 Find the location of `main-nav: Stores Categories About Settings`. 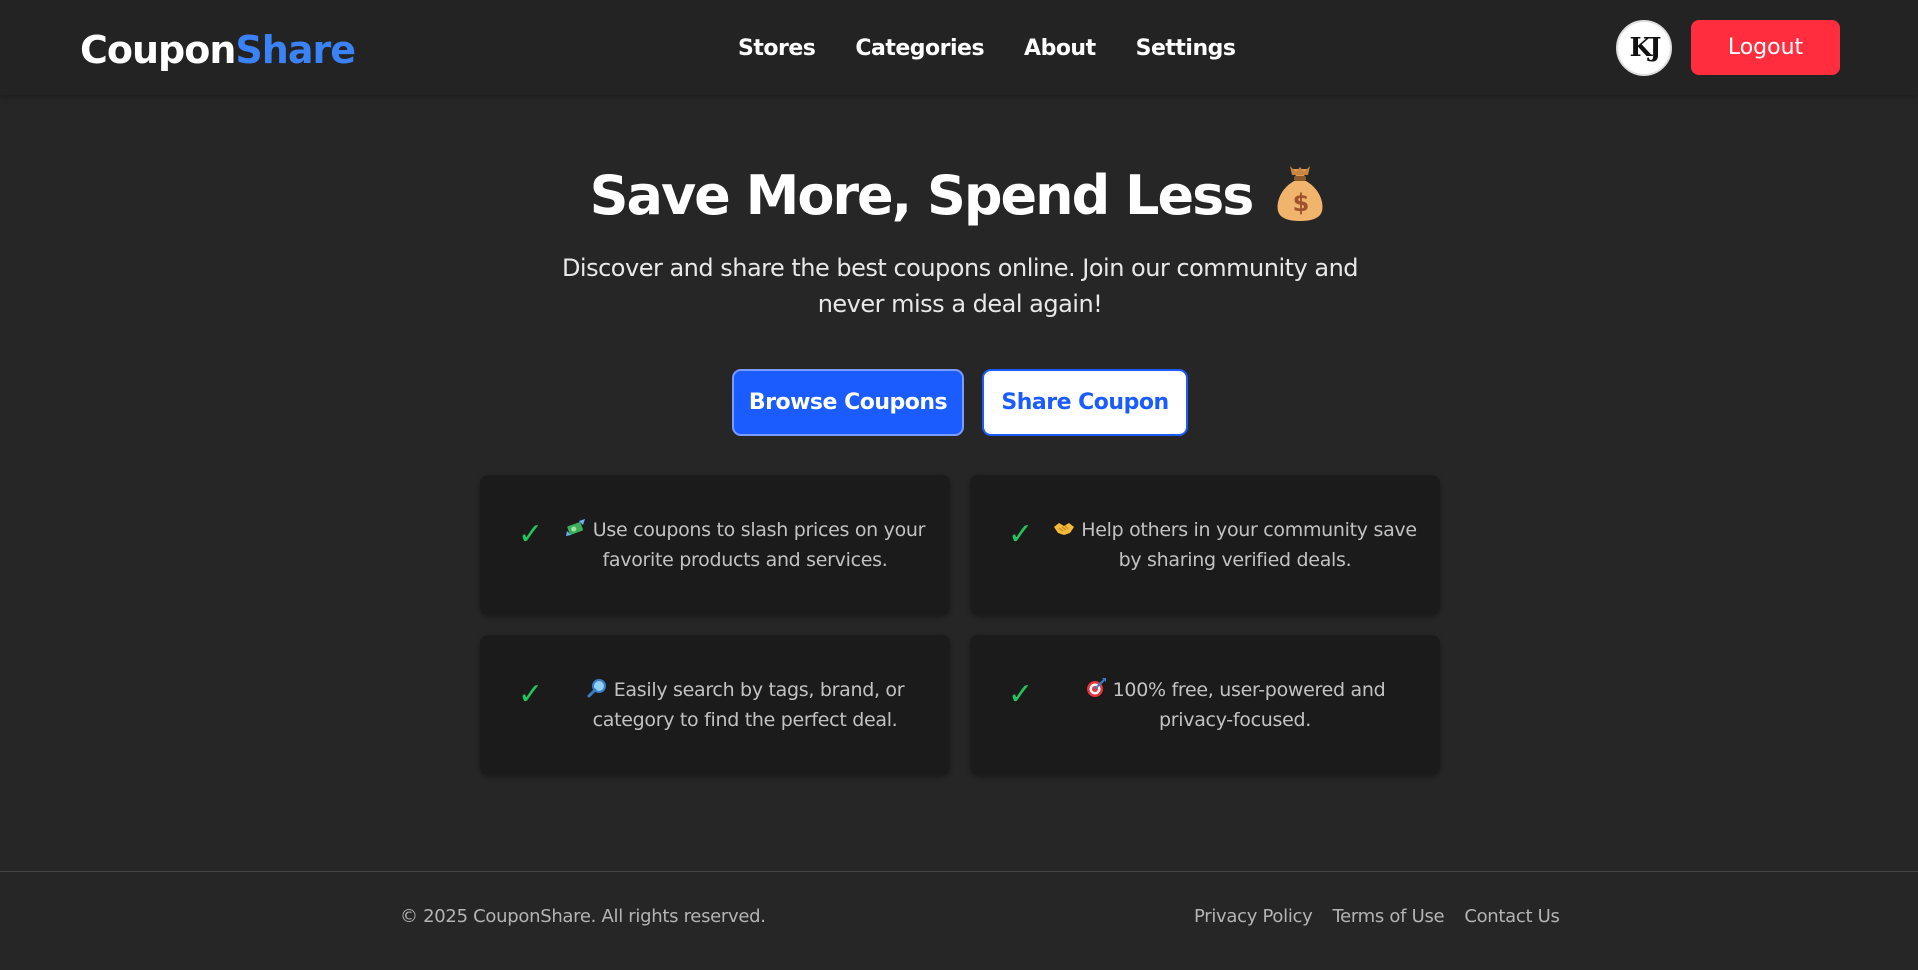

main-nav: Stores Categories About Settings is located at coordinates (987, 48).